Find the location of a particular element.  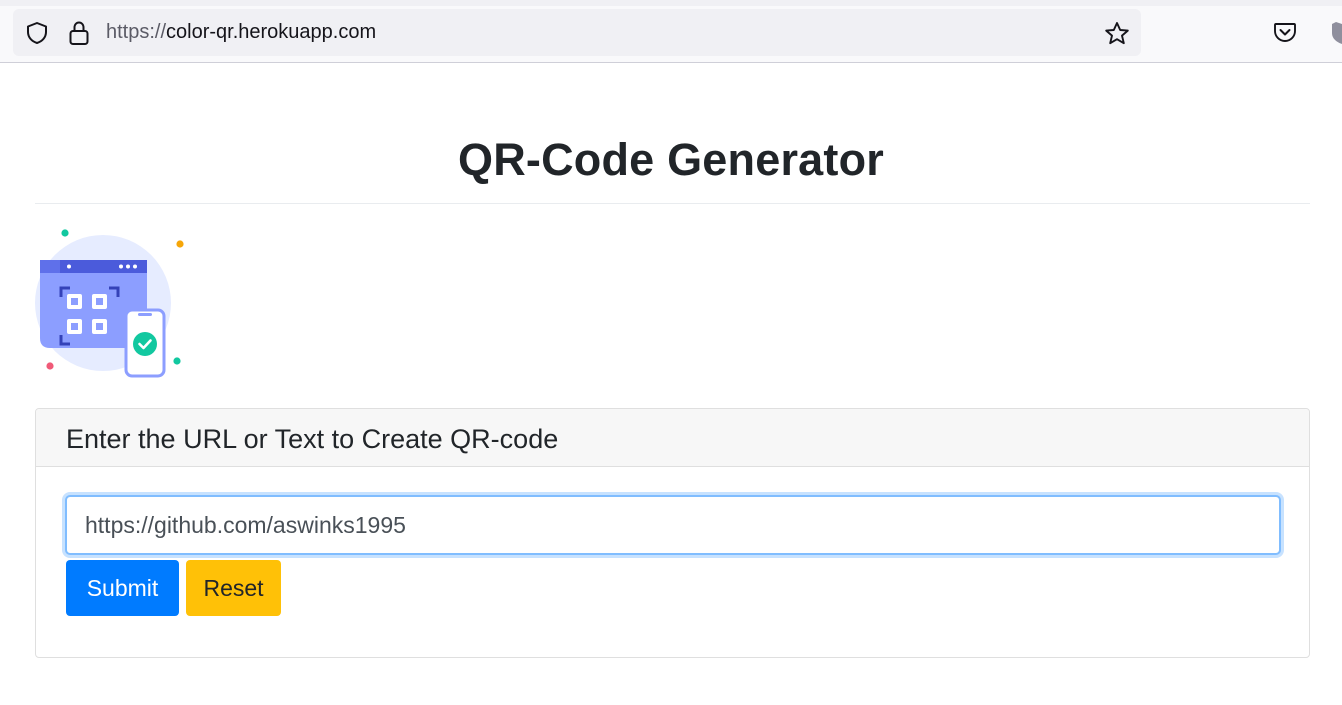

shield-icon is located at coordinates (37, 33).